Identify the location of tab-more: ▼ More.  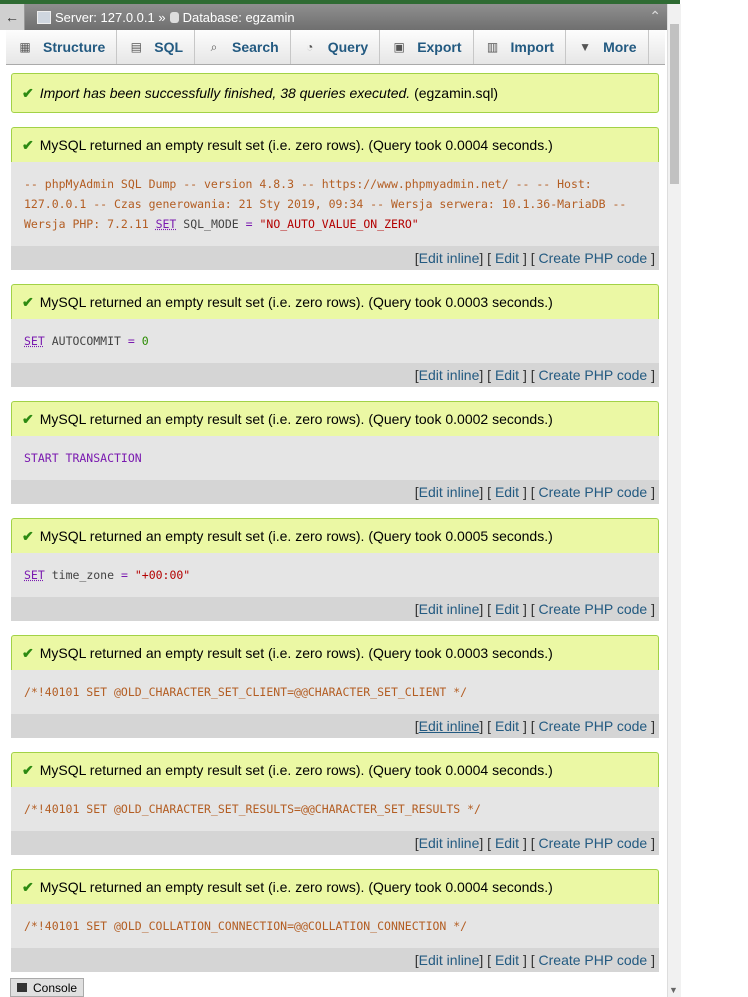
(607, 47).